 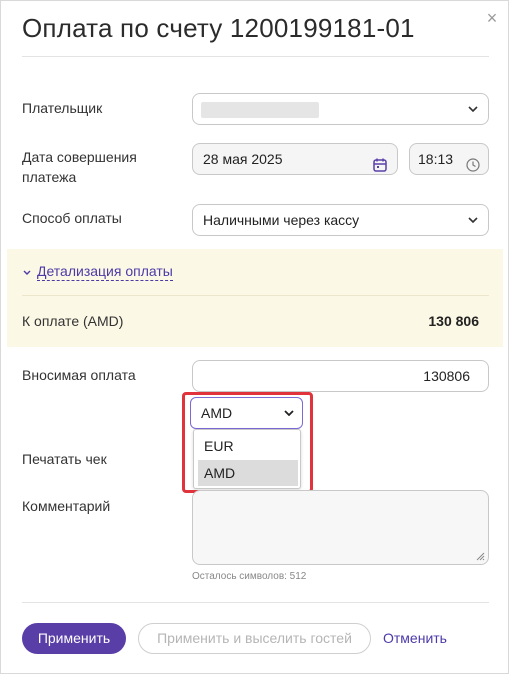 I want to click on currency-dropdown: EUR AMD, so click(x=247, y=459).